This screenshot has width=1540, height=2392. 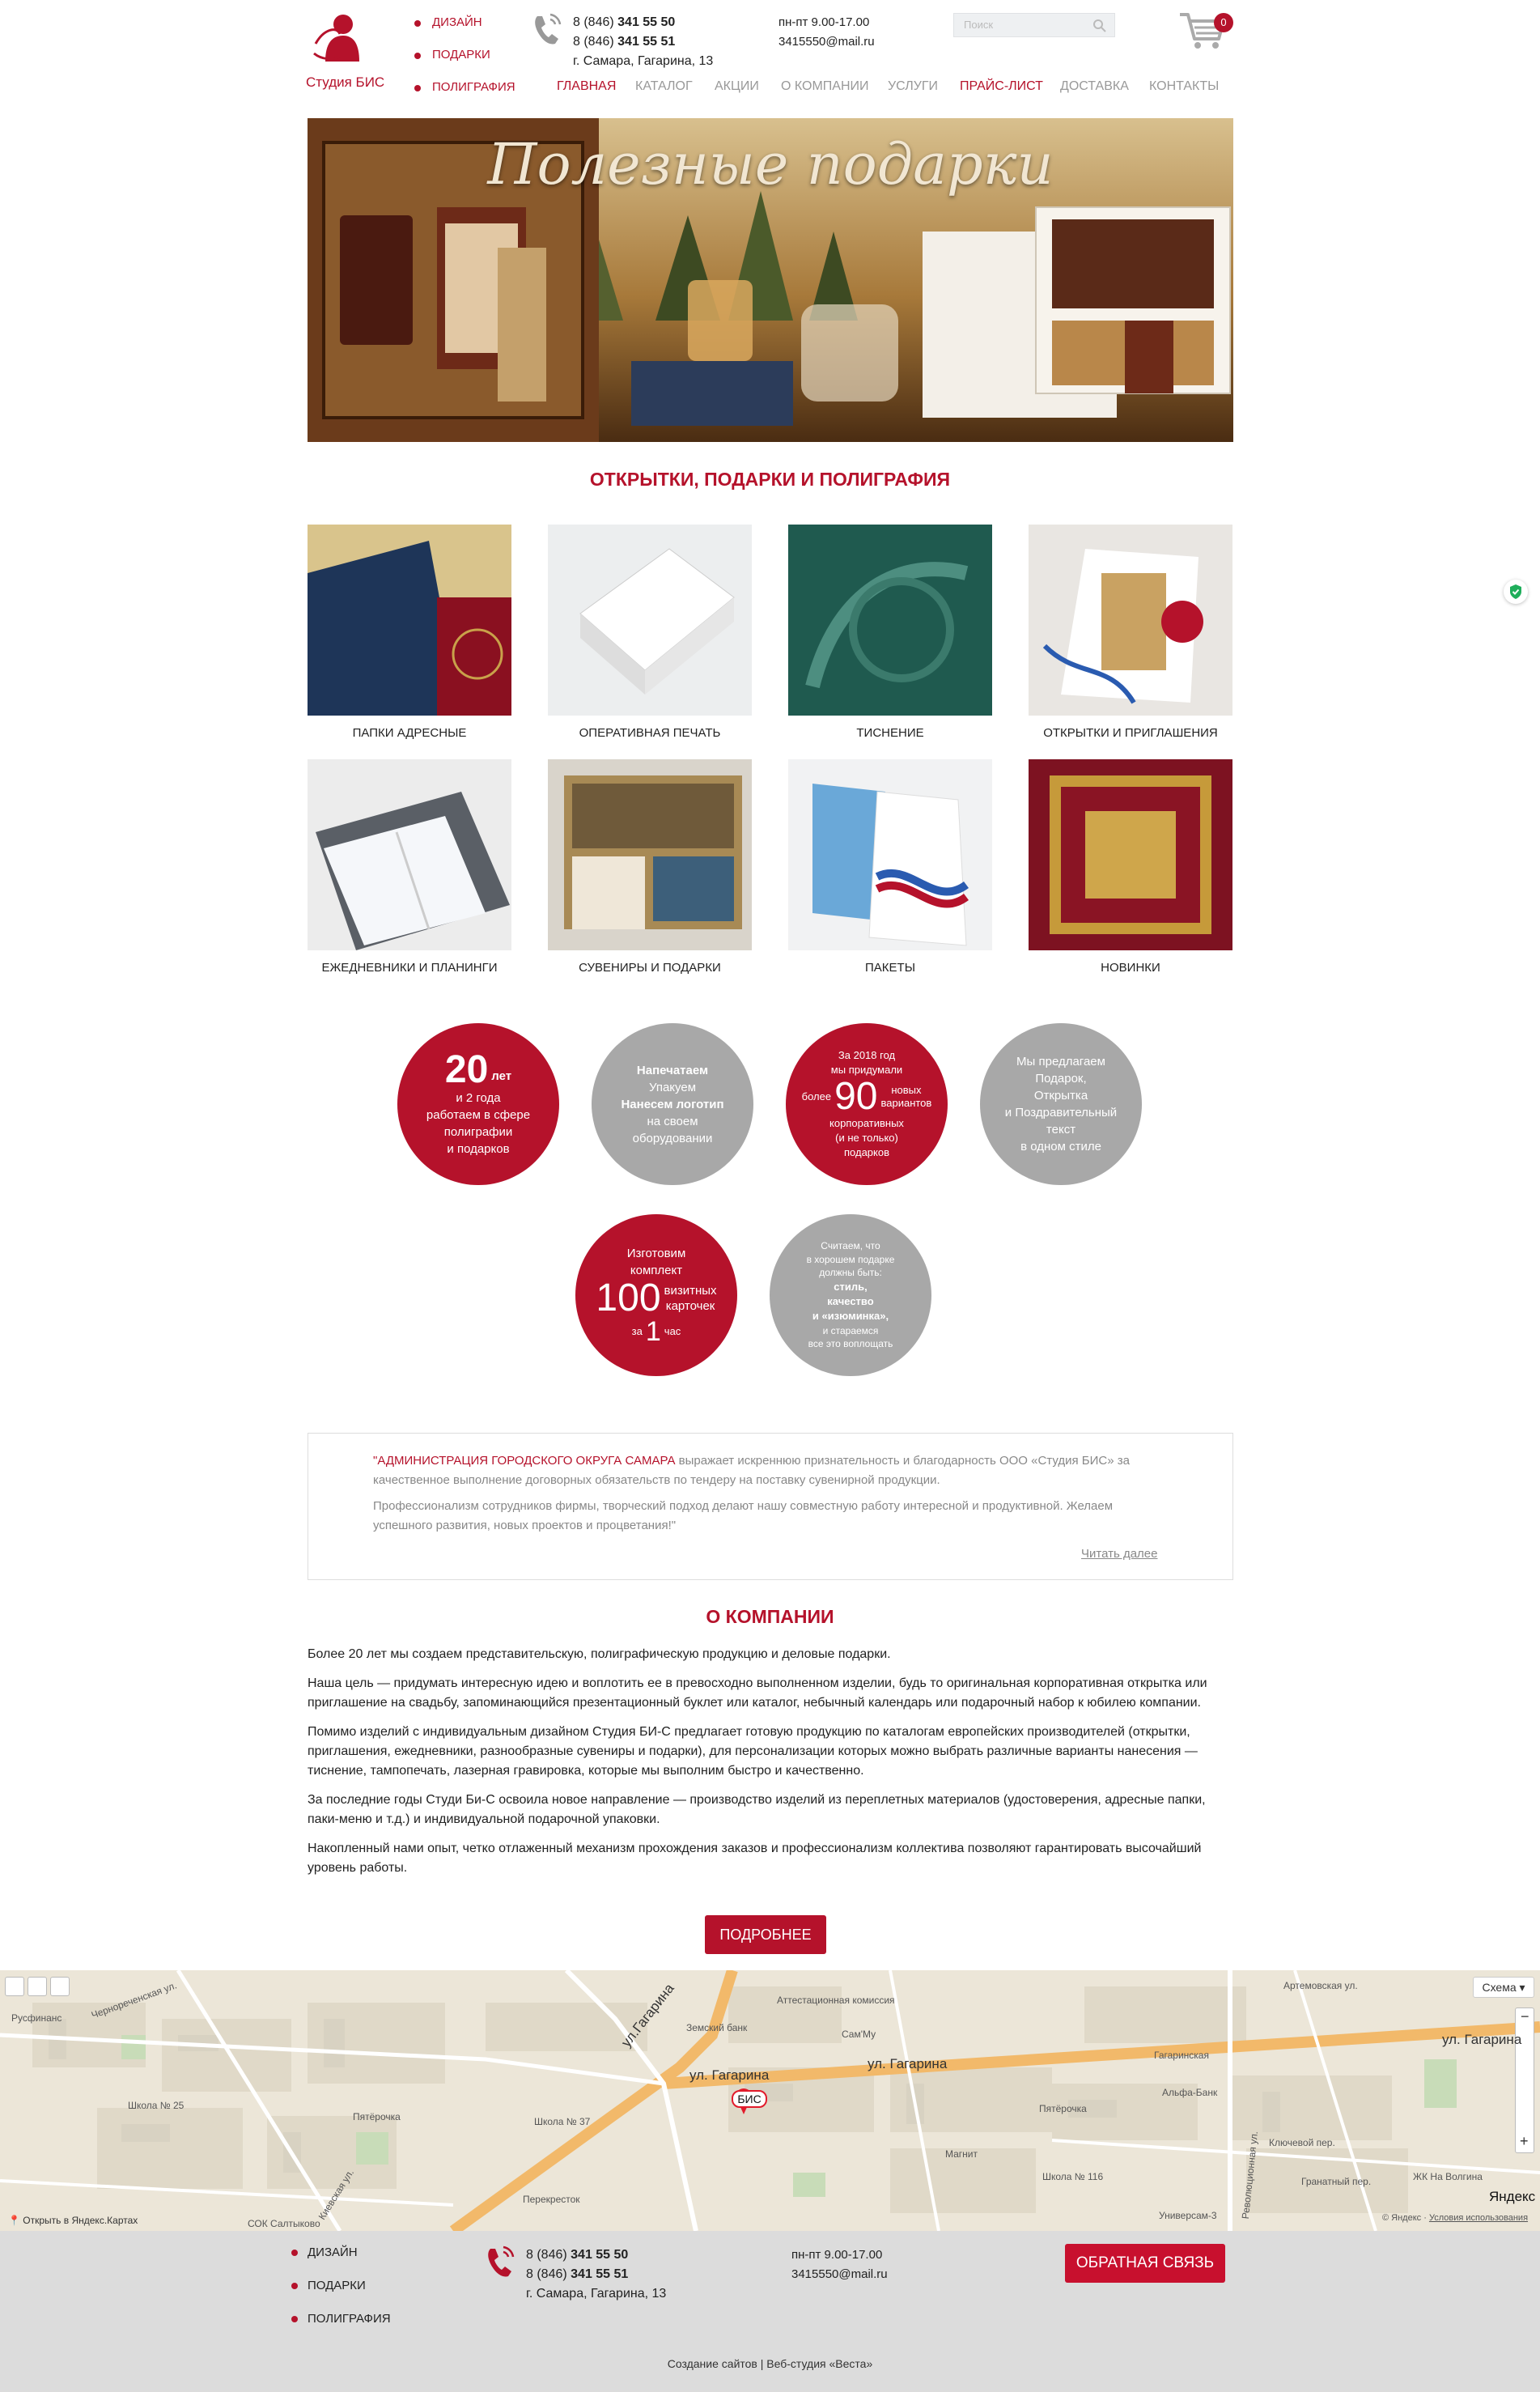 I want to click on map-poi-label: Русфинанс, so click(x=36, y=2018).